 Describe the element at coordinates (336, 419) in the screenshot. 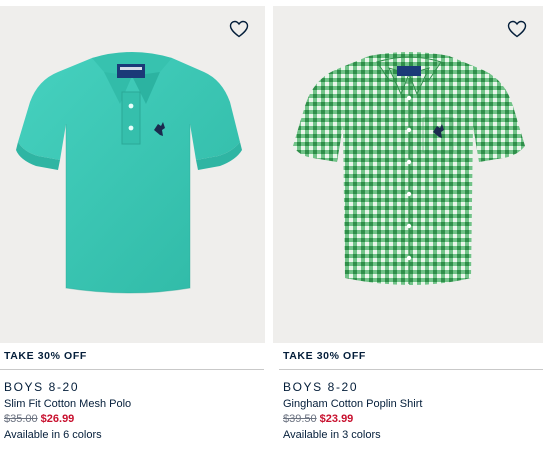

I see `sale-price: $23.99` at that location.